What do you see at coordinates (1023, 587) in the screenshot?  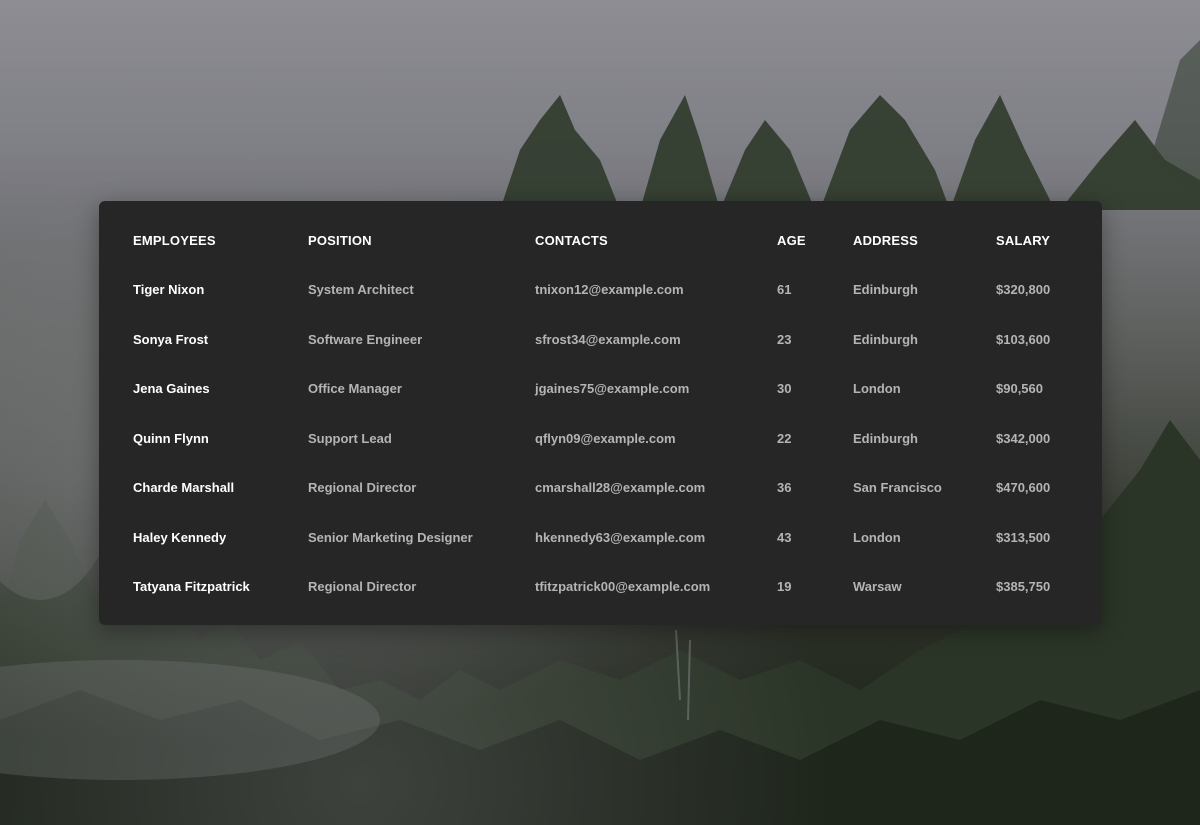 I see `employee-salary: $385,750` at bounding box center [1023, 587].